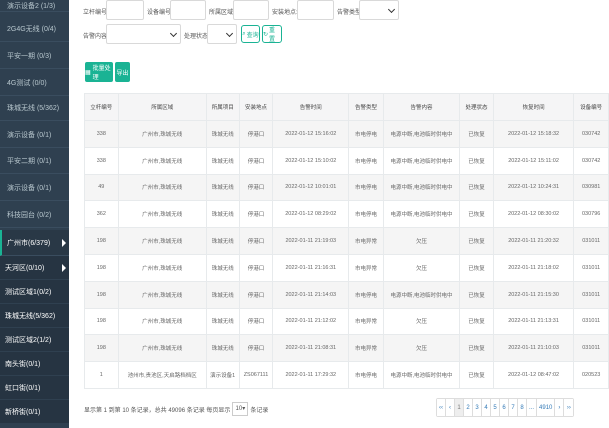 This screenshot has width=609, height=428. I want to click on sidebar-subitem: 南头街(0/1), so click(34, 363).